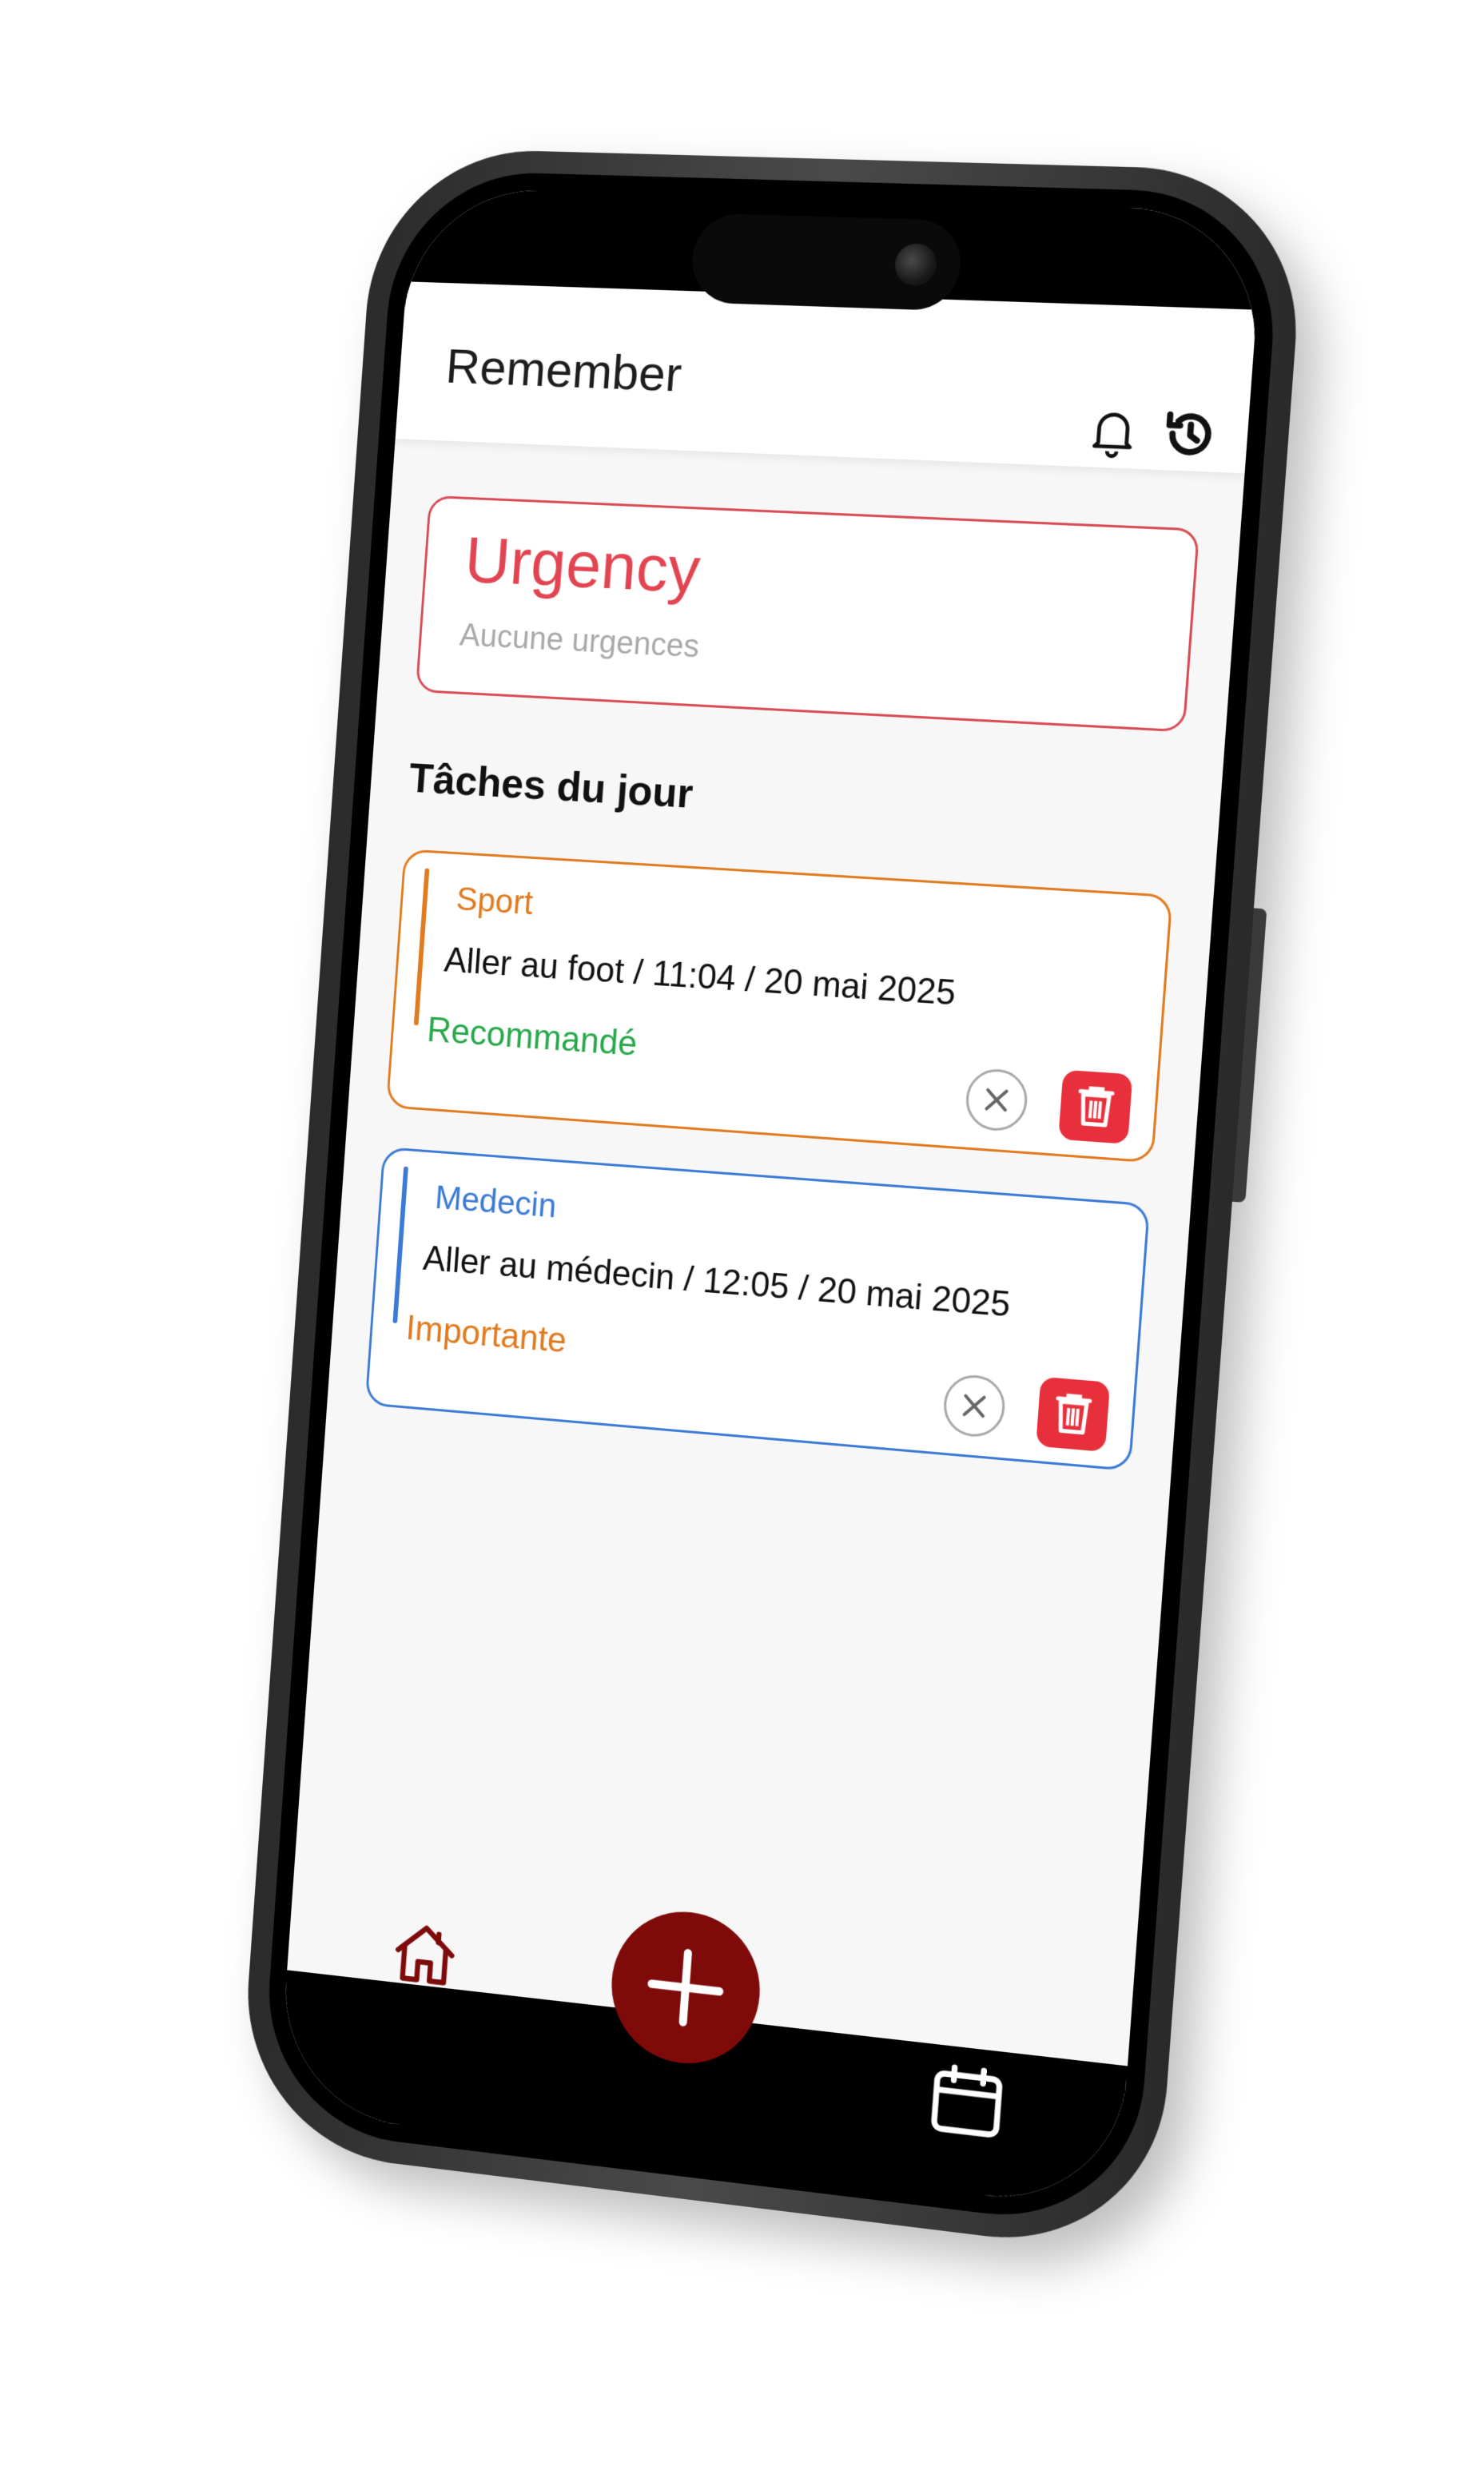 The image size is (1484, 2474). I want to click on task-description: Aller au foot / 11:04 / 20 mai 2025, so click(700, 977).